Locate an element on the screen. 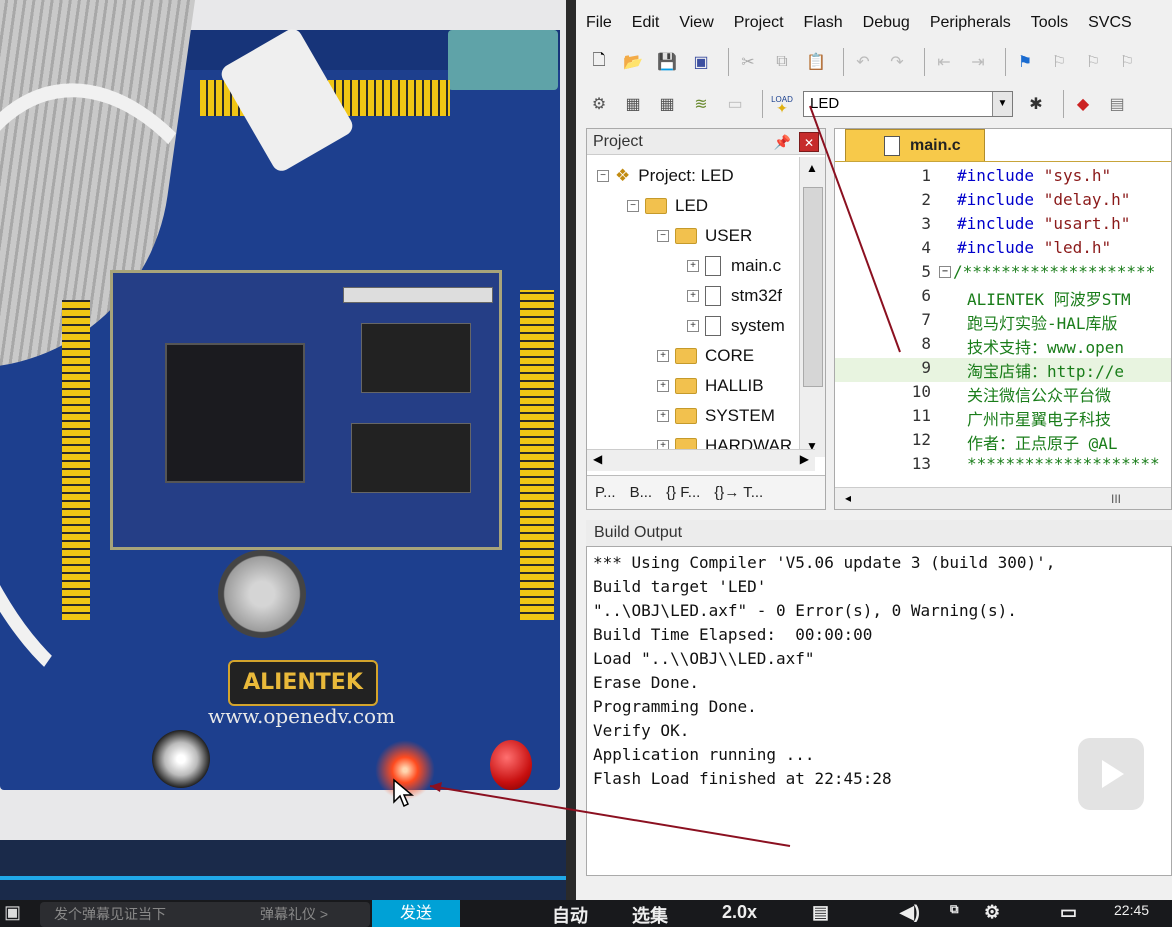 The width and height of the screenshot is (1172, 927). close-icon: ✕ is located at coordinates (809, 142).